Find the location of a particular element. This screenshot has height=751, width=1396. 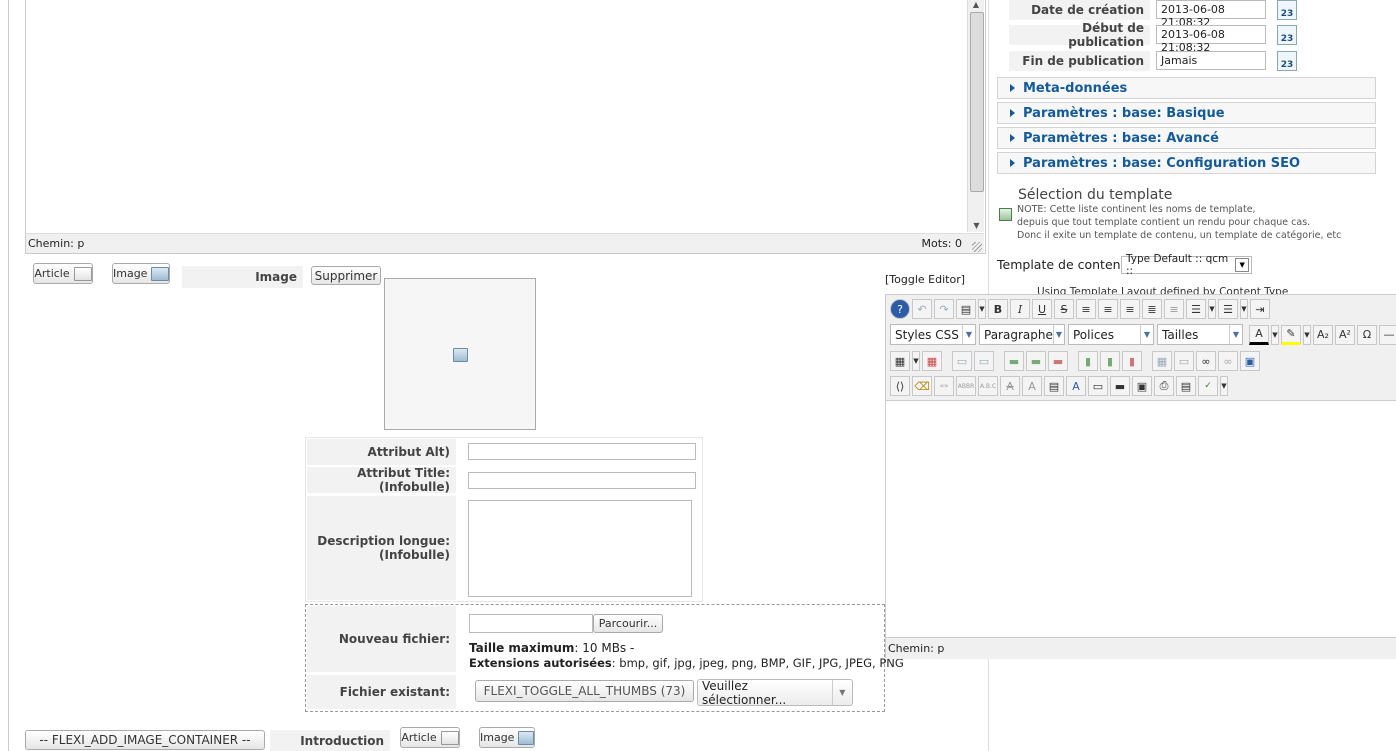

cite-icon: «» is located at coordinates (944, 386).